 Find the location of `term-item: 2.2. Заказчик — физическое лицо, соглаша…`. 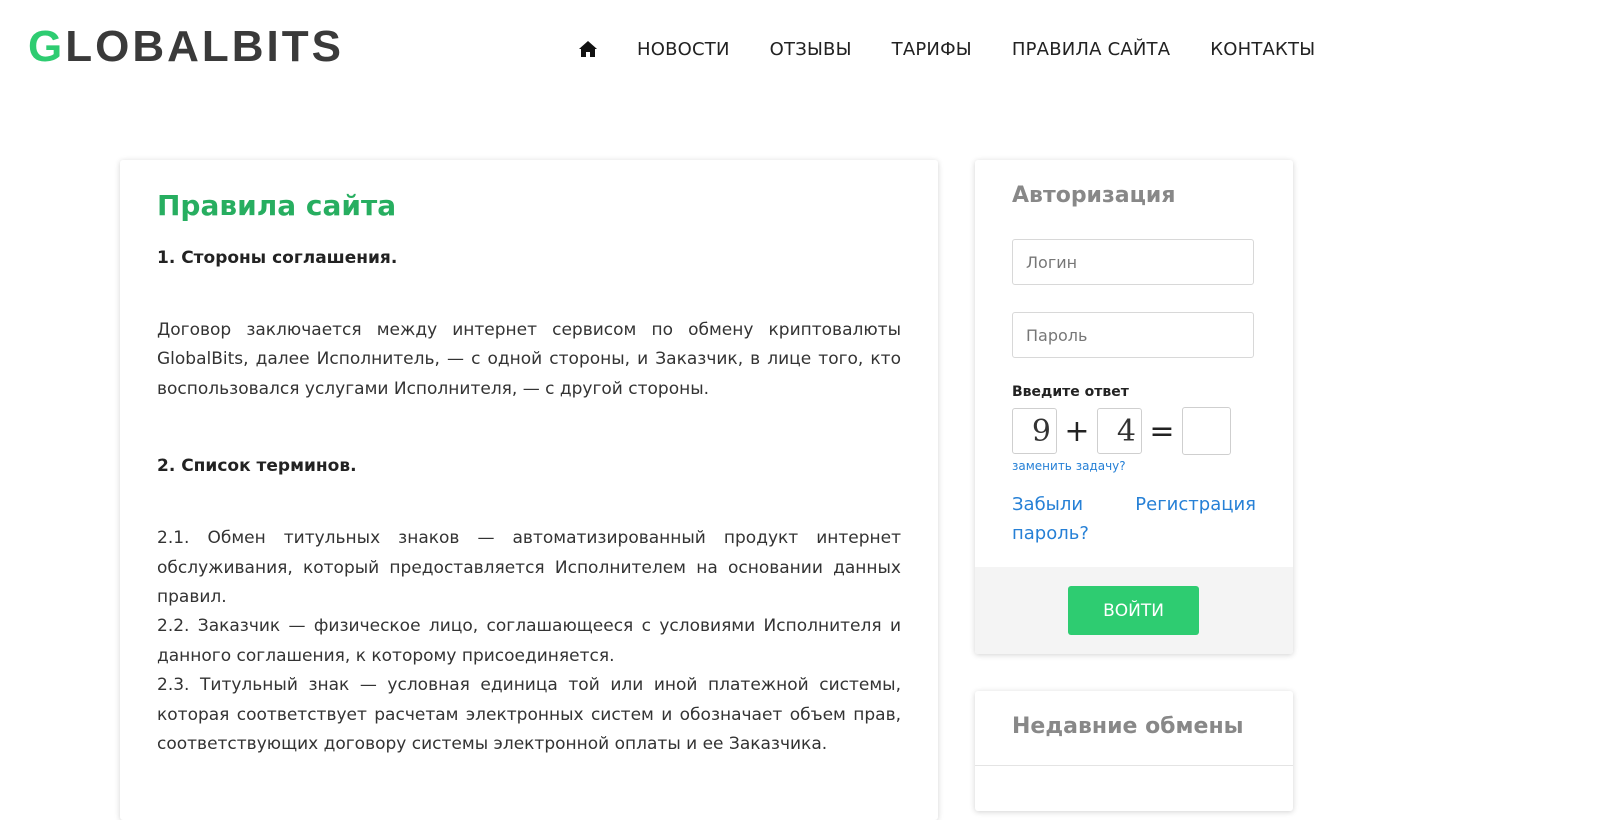

term-item: 2.2. Заказчик — физическое лицо, соглаша… is located at coordinates (529, 641).